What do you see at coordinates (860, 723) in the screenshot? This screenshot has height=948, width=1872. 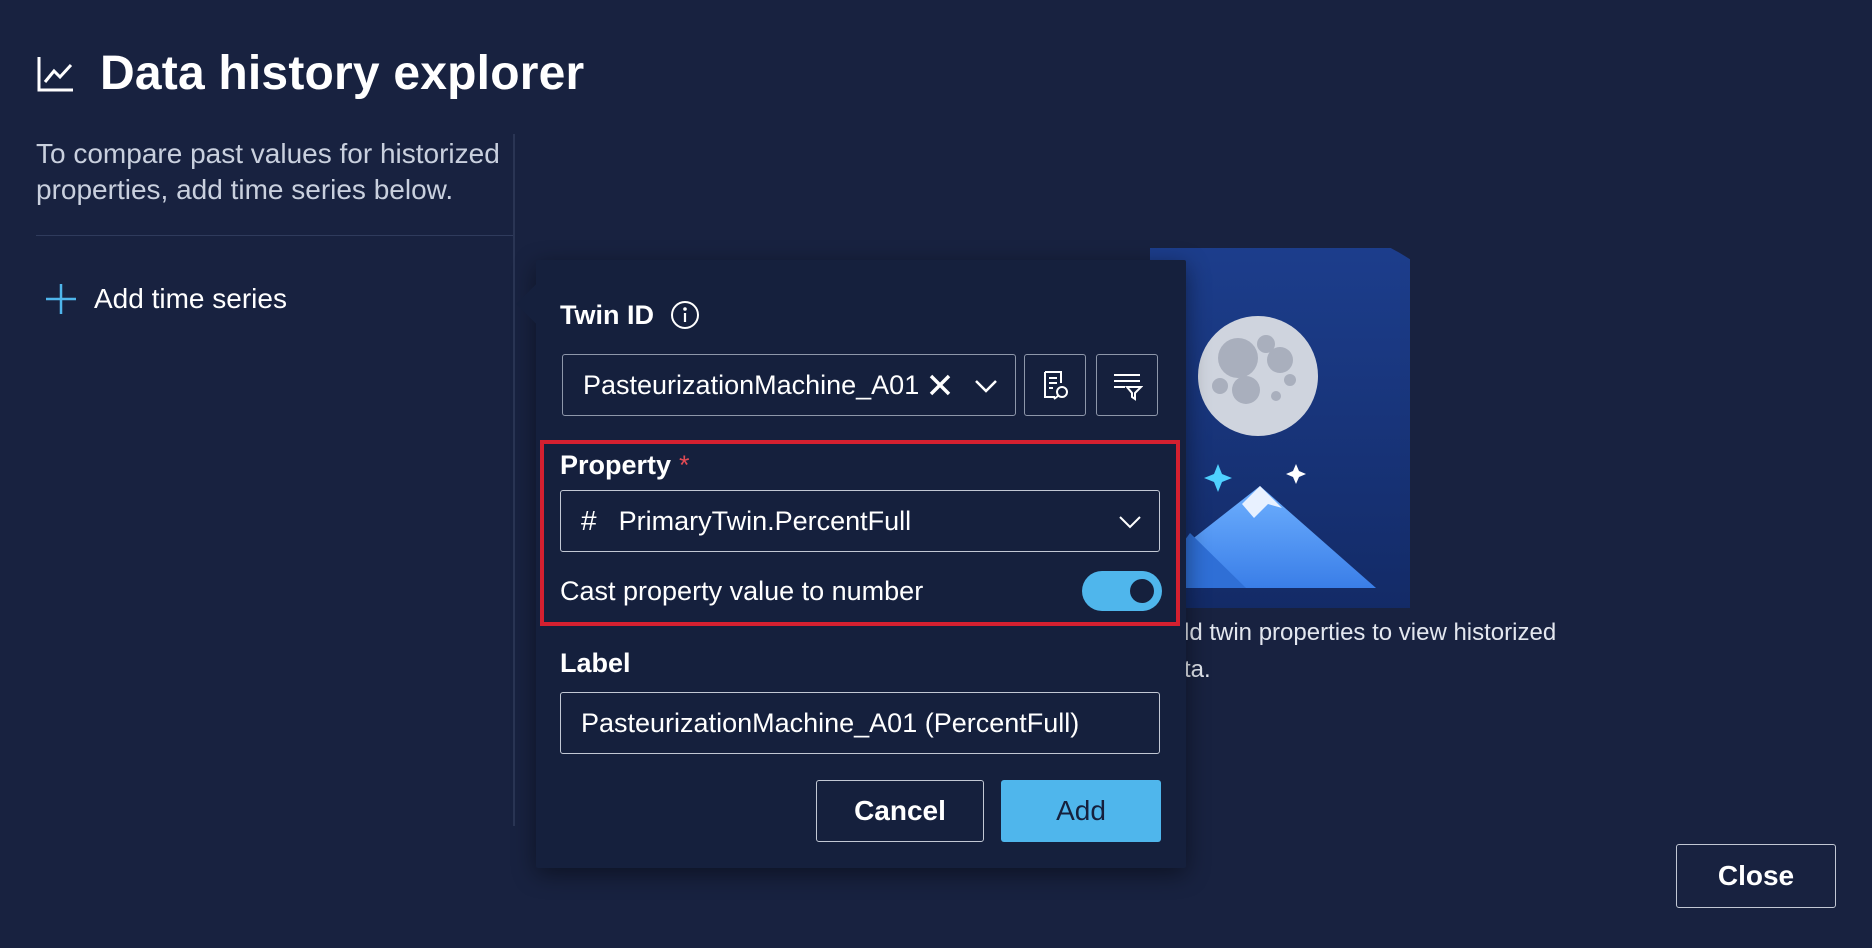 I see `label-input: PasteurizationMachine_A01 (PercentFull)` at bounding box center [860, 723].